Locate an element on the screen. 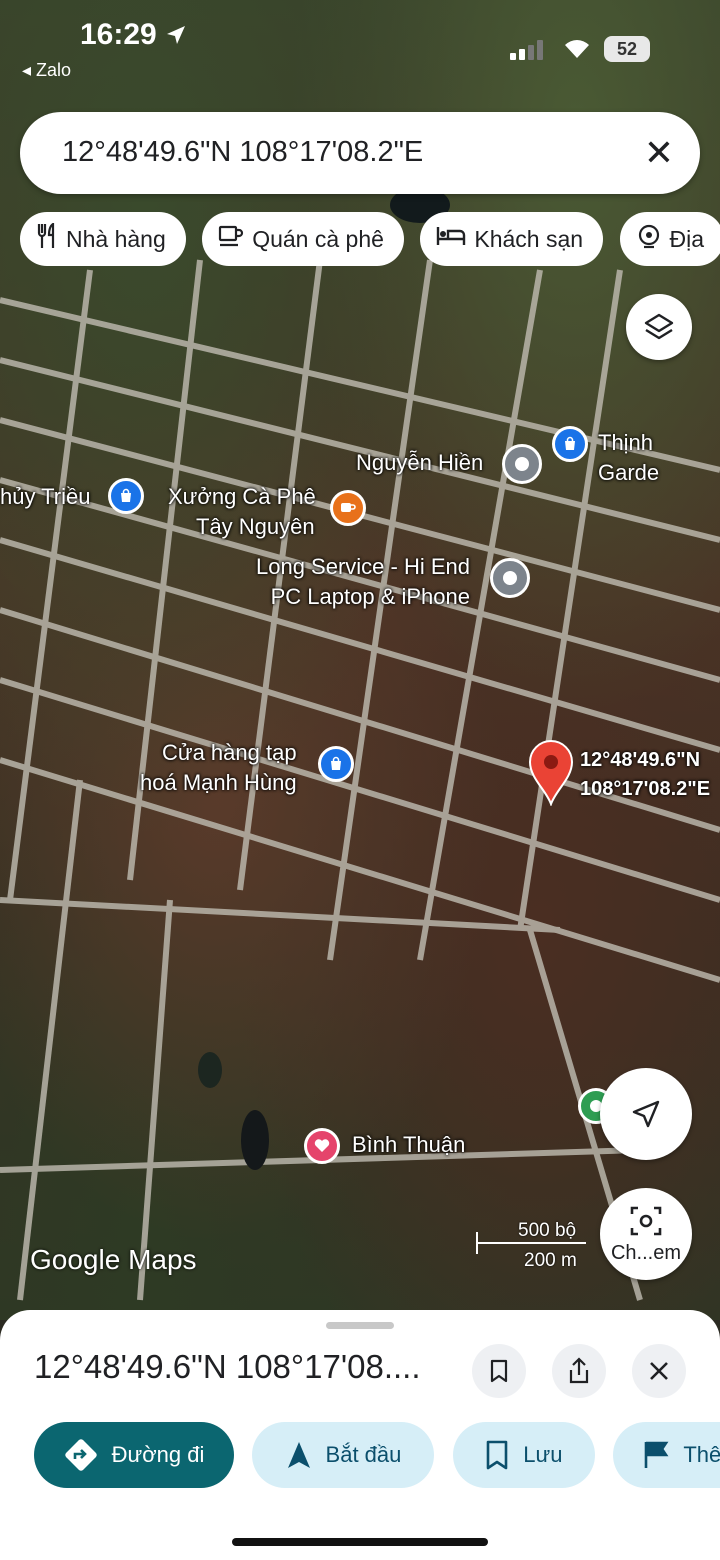 Image resolution: width=720 pixels, height=1560 pixels. share-button is located at coordinates (579, 1371).